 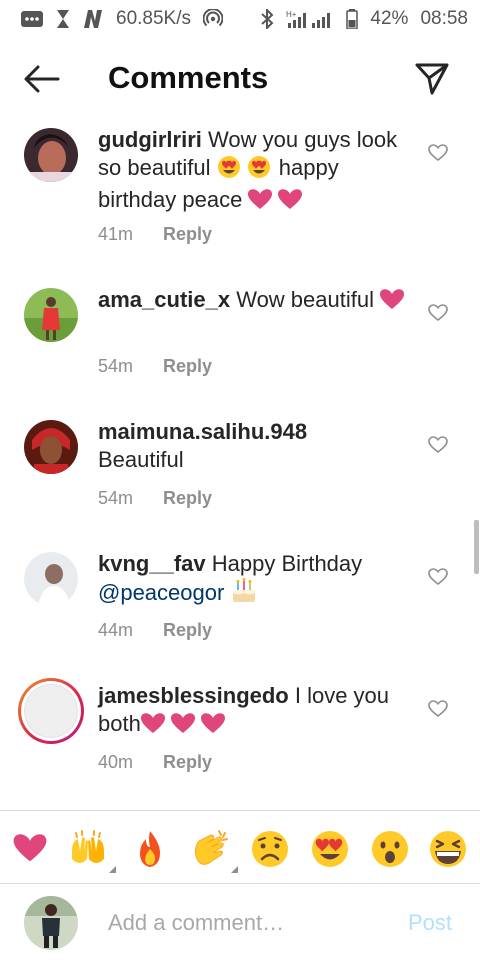 I want to click on emoji-fire-button, so click(x=150, y=849).